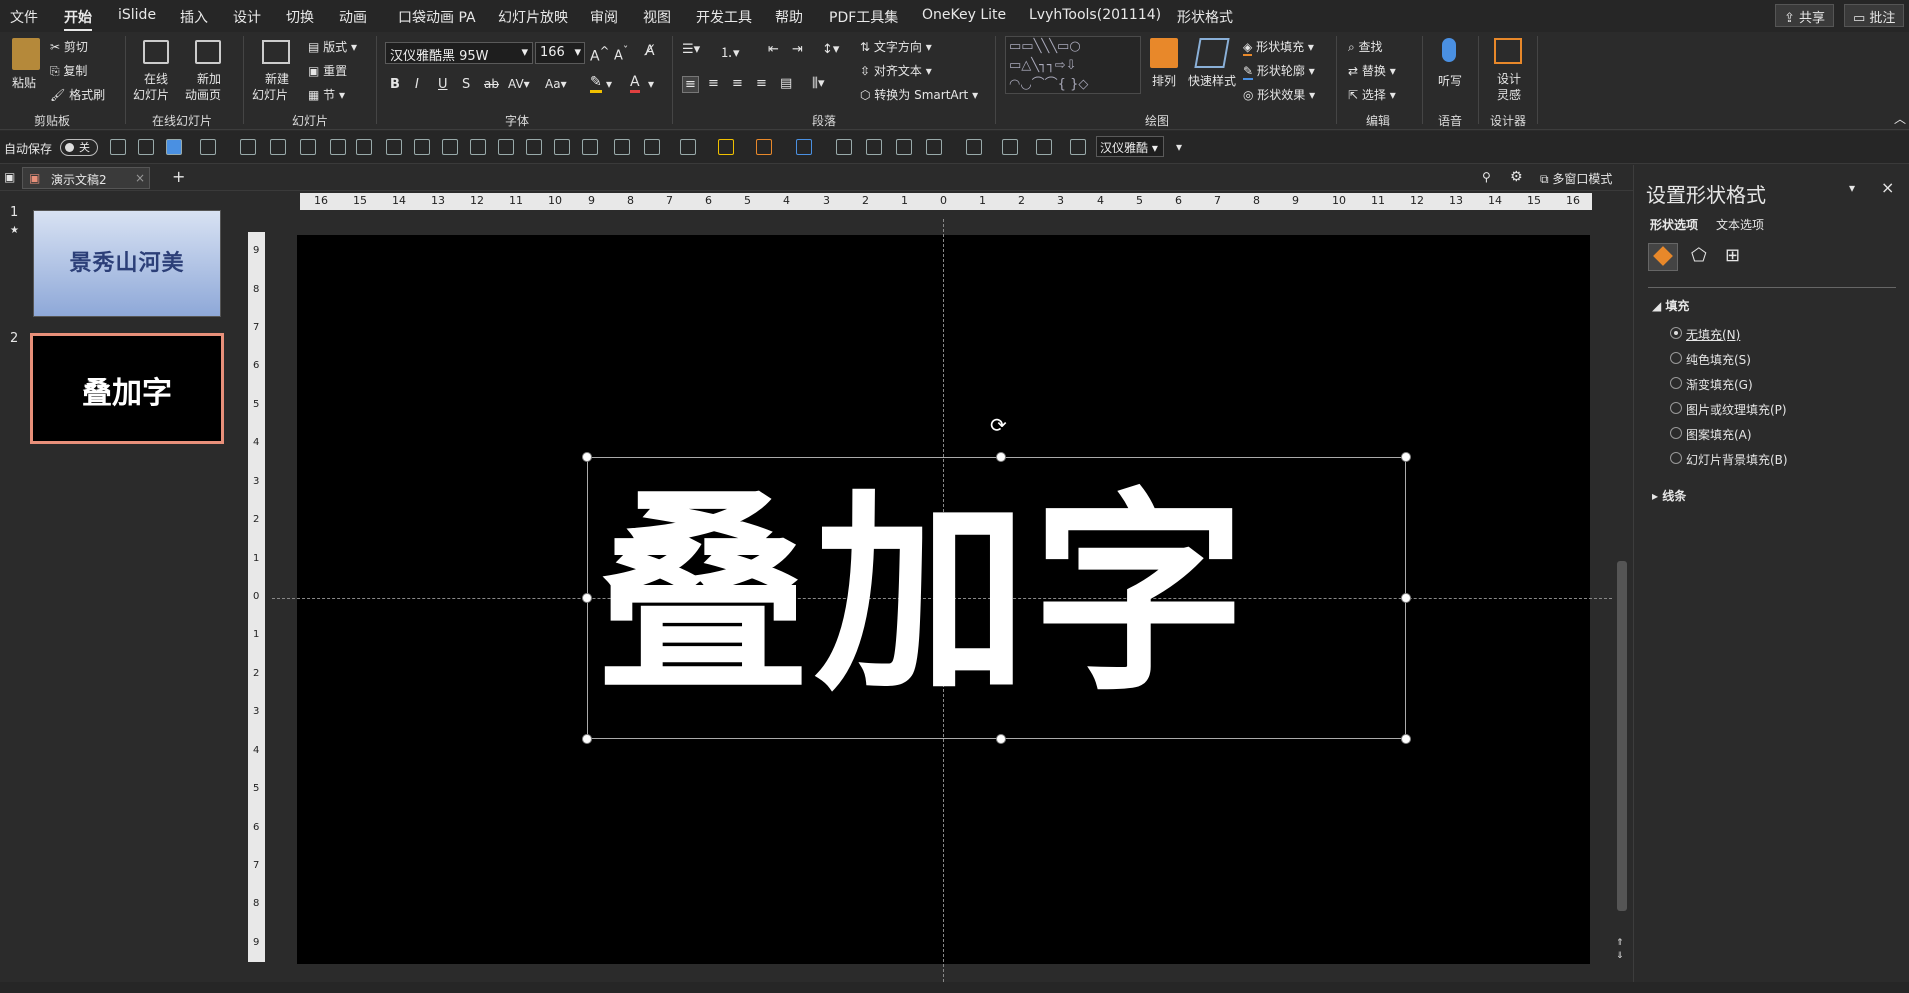 This screenshot has height=993, width=1909. I want to click on align-right-button: ≡, so click(737, 83).